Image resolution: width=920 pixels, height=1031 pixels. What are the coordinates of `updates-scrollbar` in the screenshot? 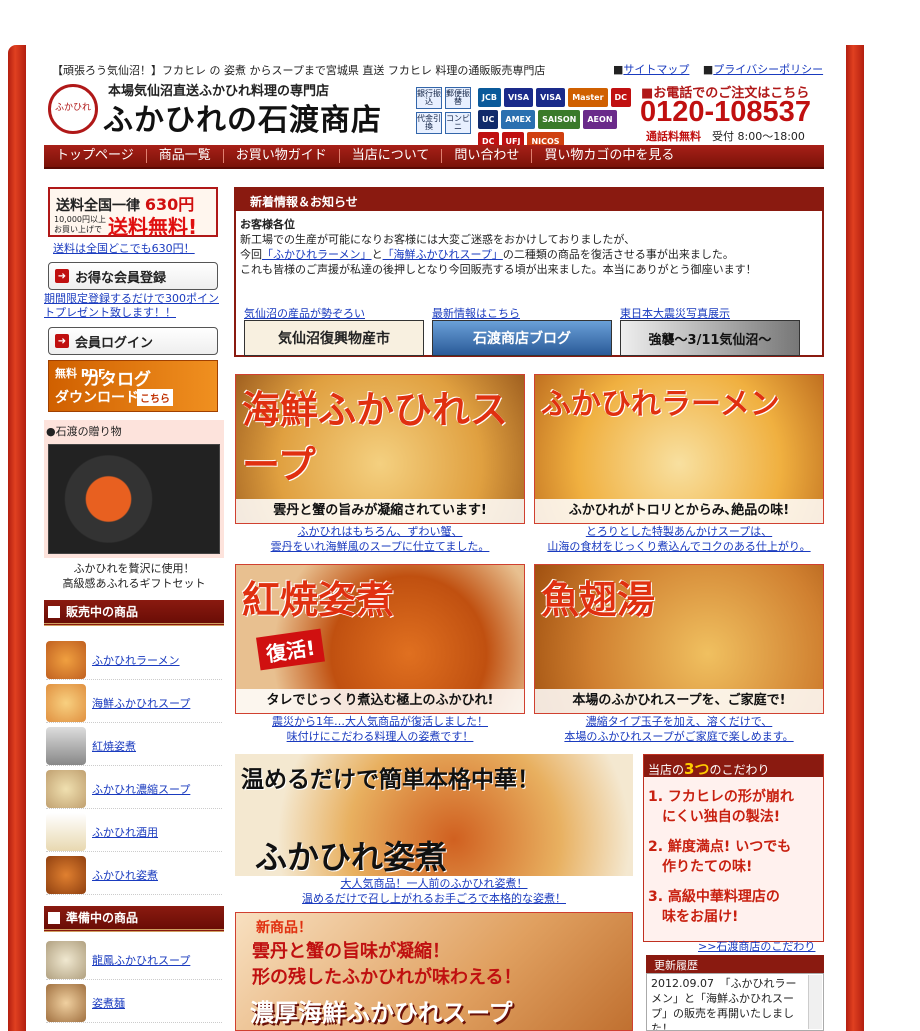 It's located at (815, 1002).